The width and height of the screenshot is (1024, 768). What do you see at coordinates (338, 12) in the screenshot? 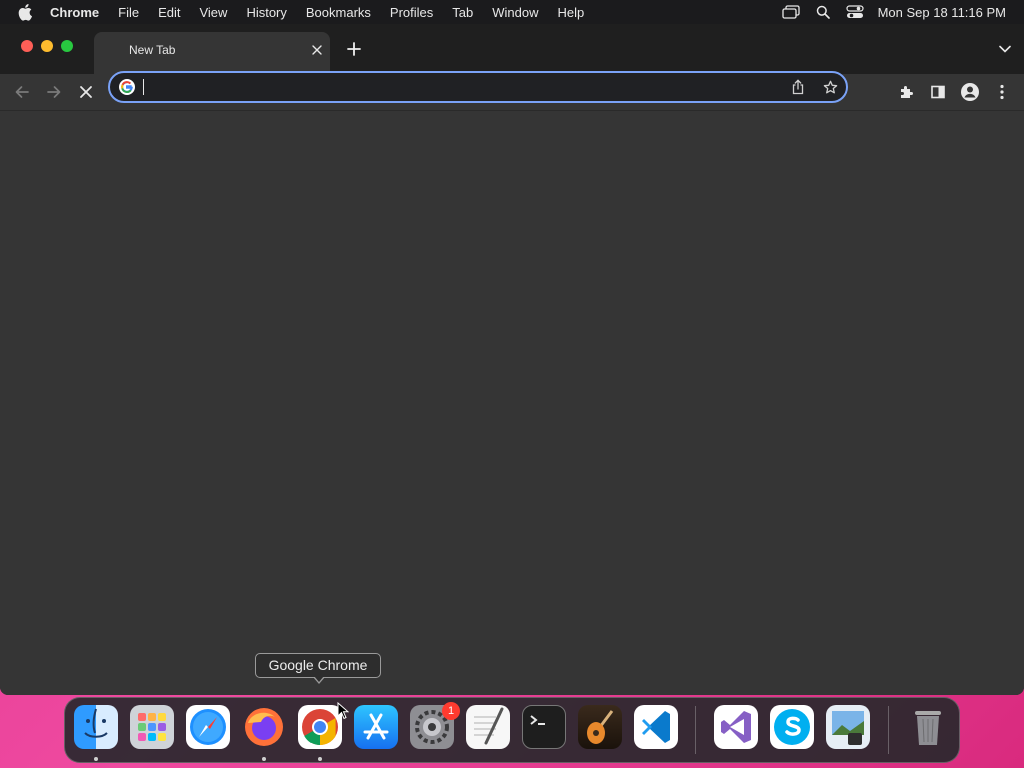
I see `menu-bookmarks: Bookmarks` at bounding box center [338, 12].